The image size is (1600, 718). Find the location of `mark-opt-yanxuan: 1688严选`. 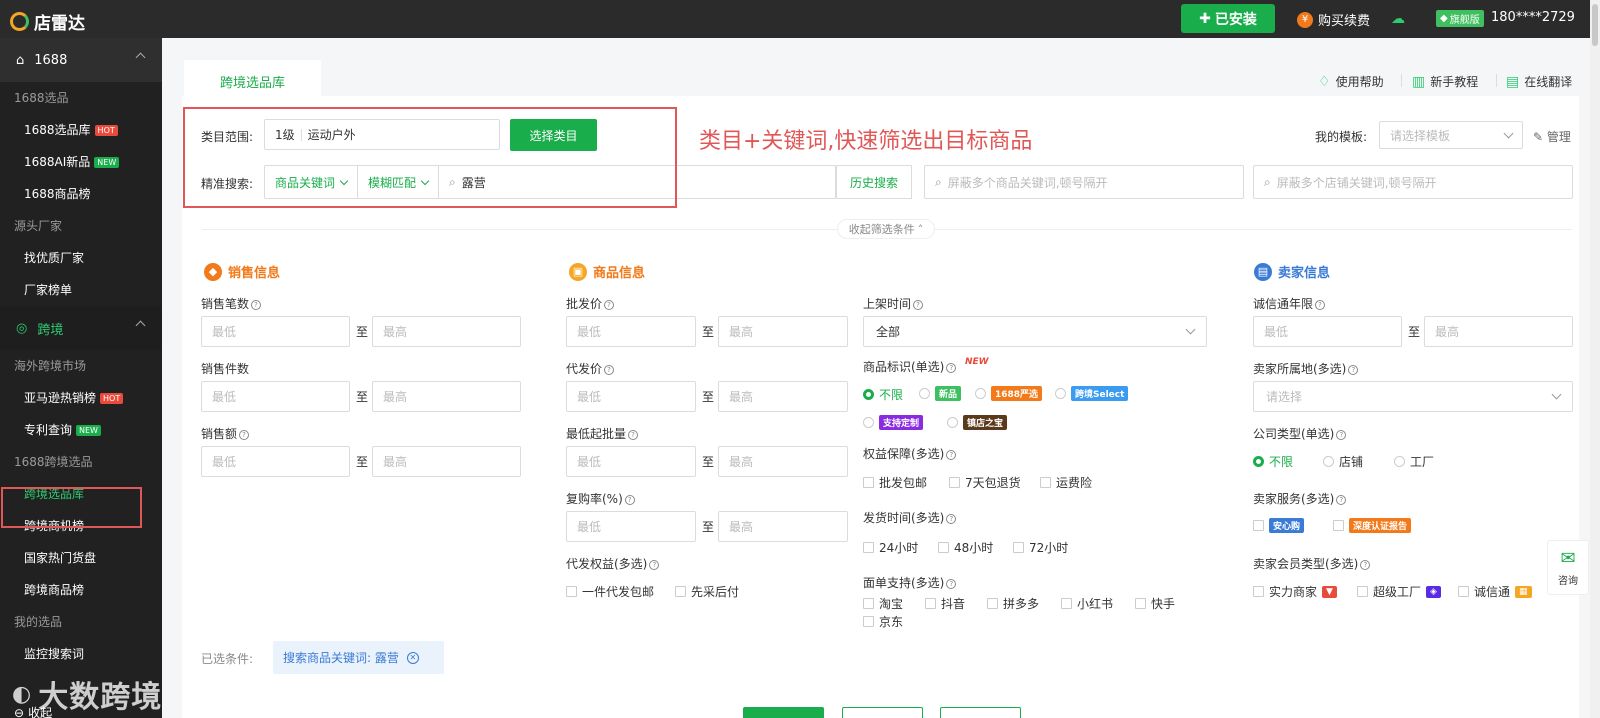

mark-opt-yanxuan: 1688严选 is located at coordinates (1009, 393).